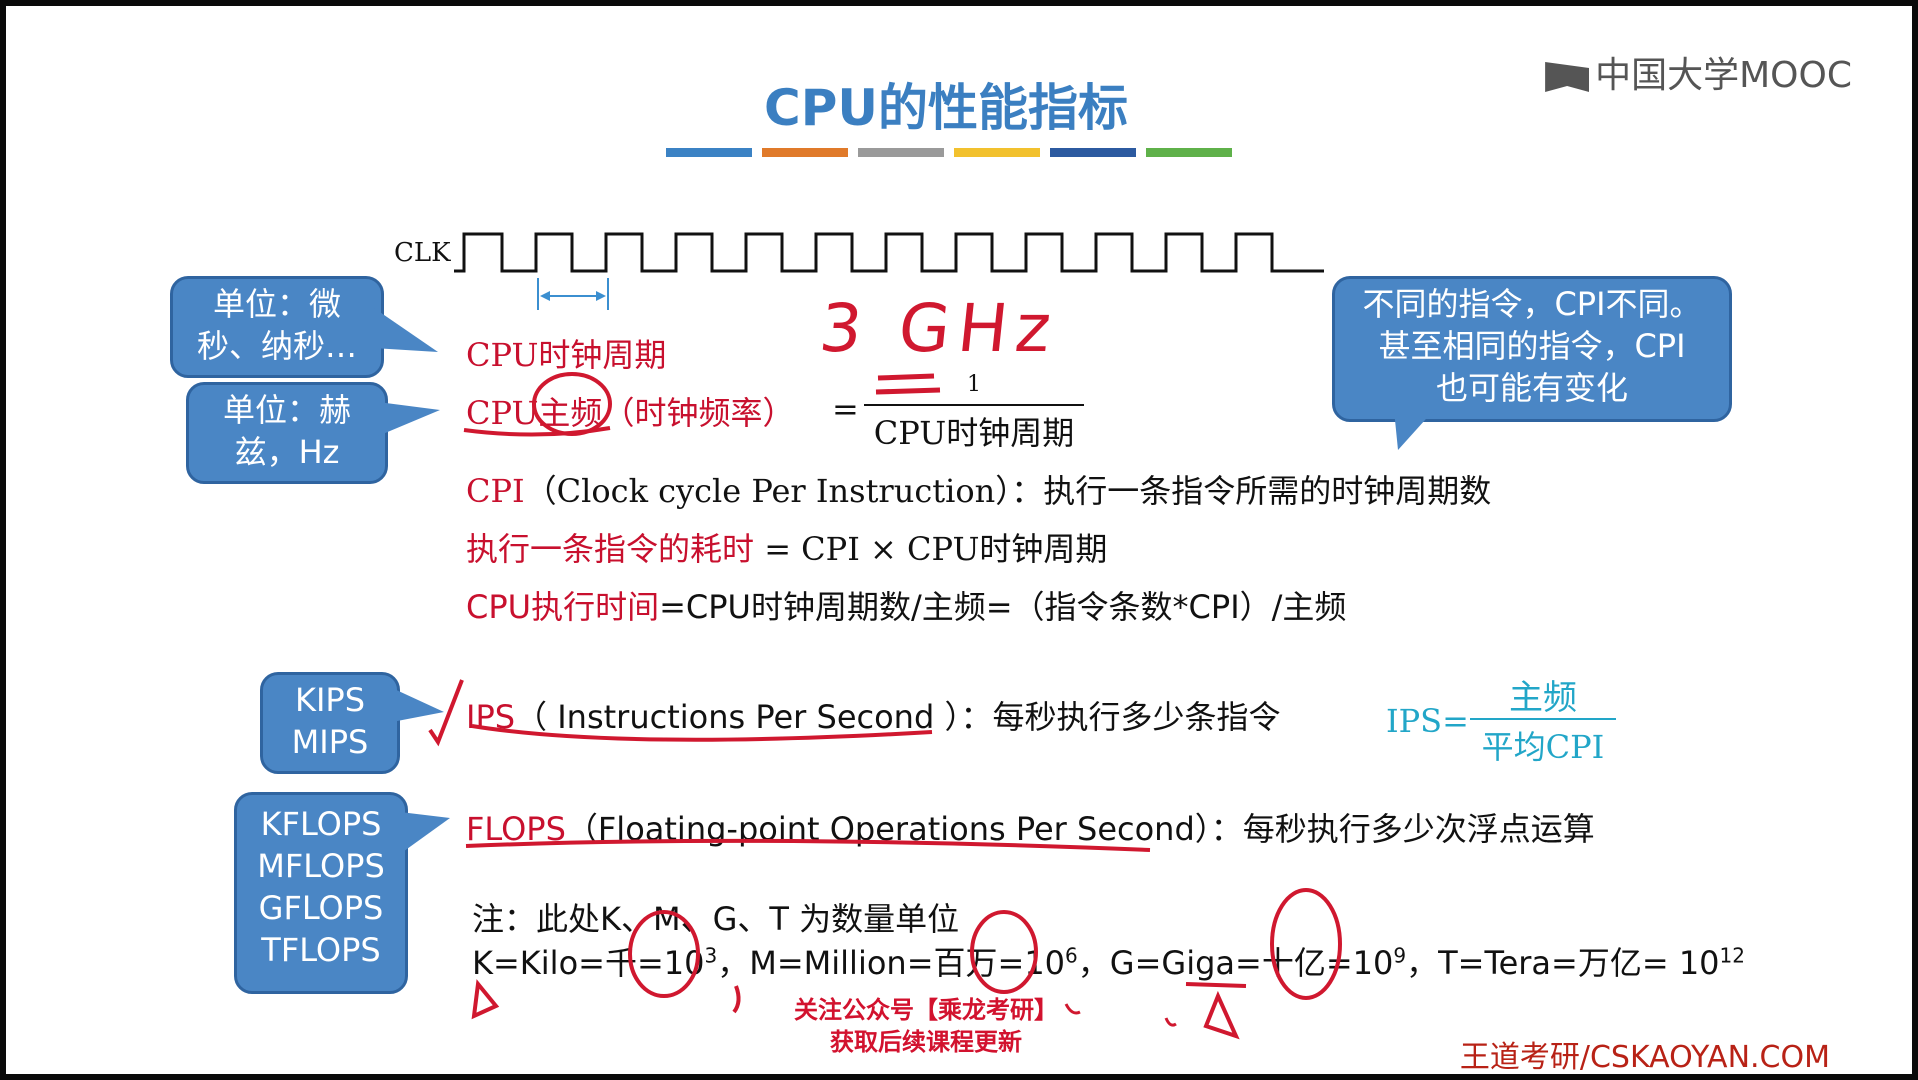  Describe the element at coordinates (1543, 698) in the screenshot. I see `ips-formula-numerator: 主频` at that location.